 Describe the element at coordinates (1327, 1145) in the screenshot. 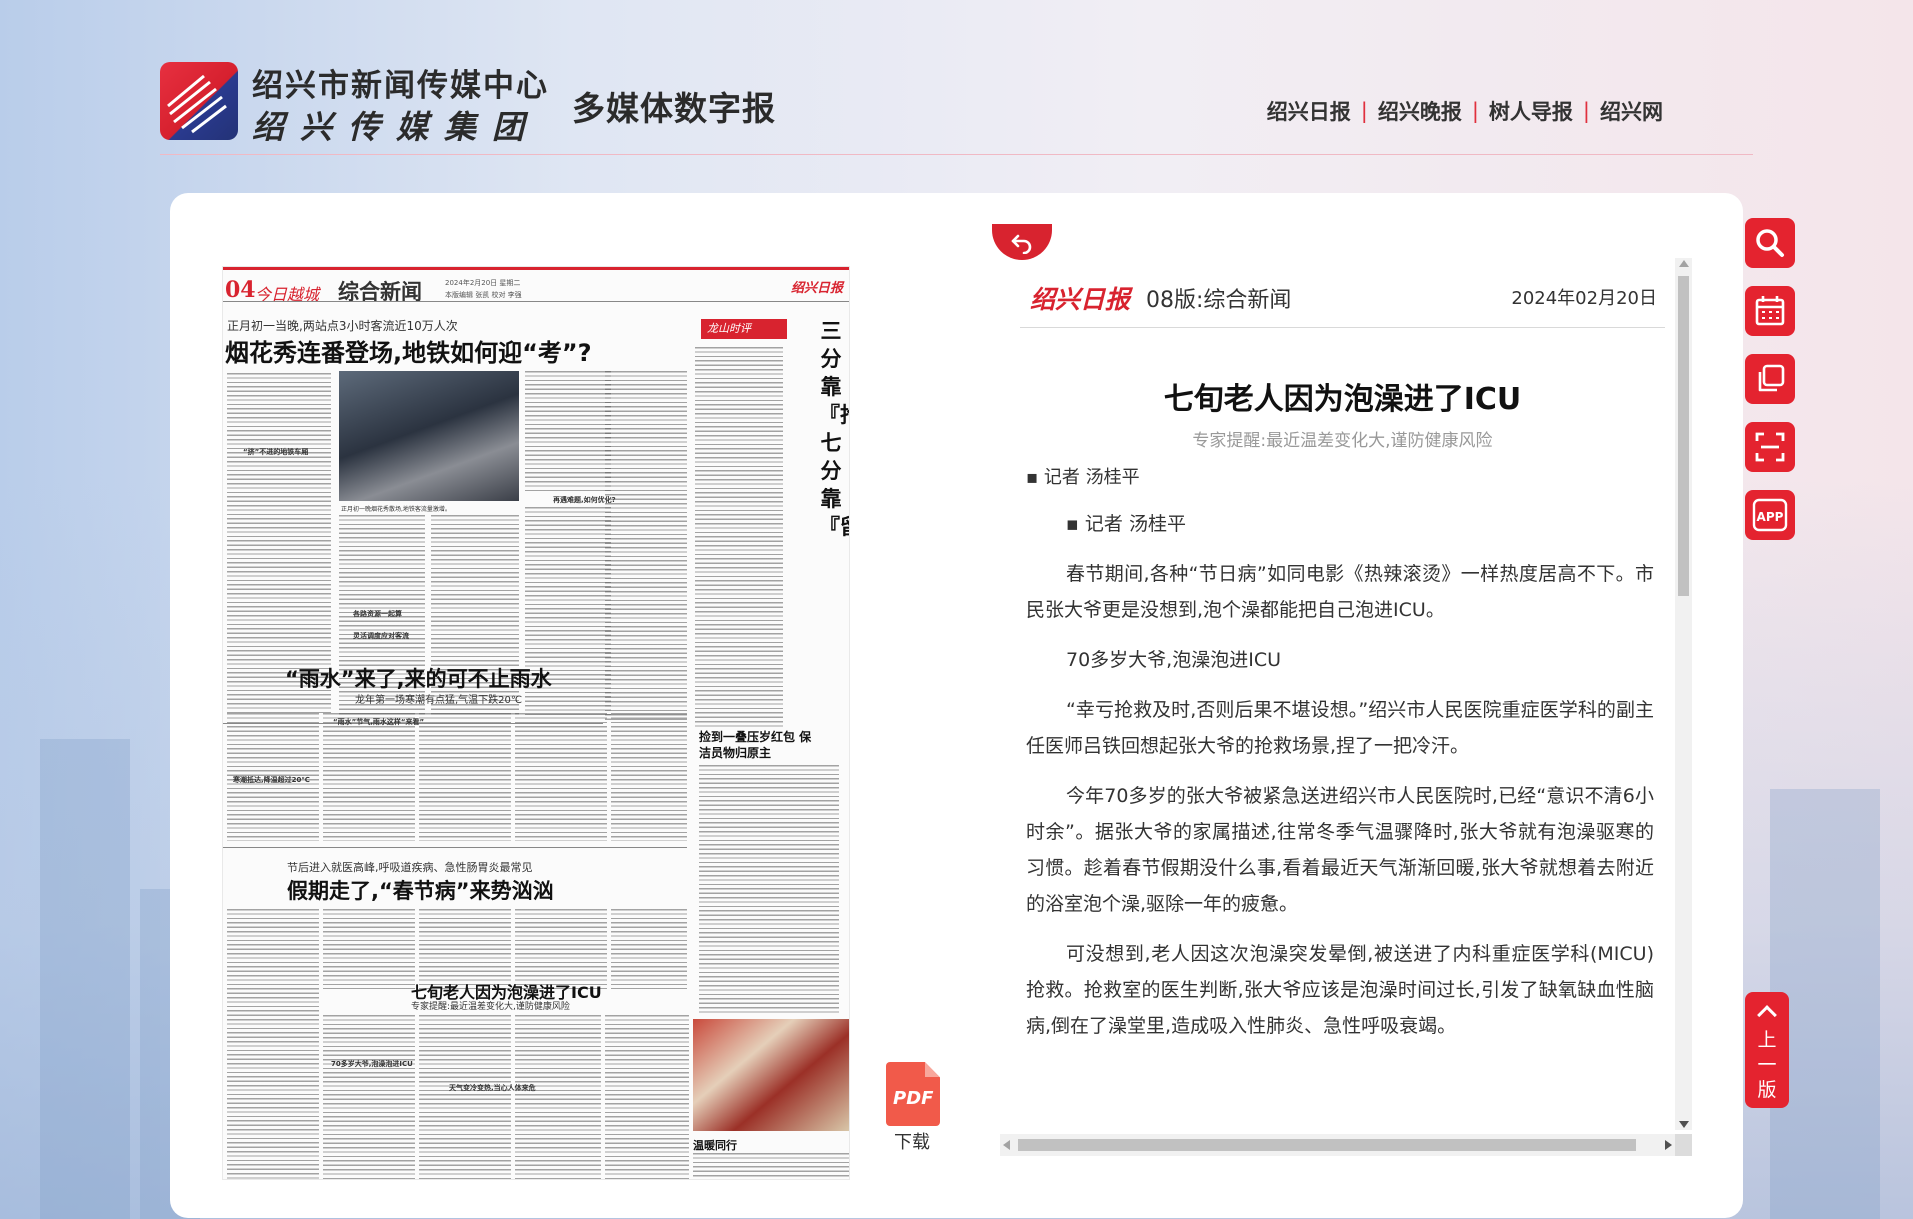

I see `horizontal-scroll-thumb` at that location.